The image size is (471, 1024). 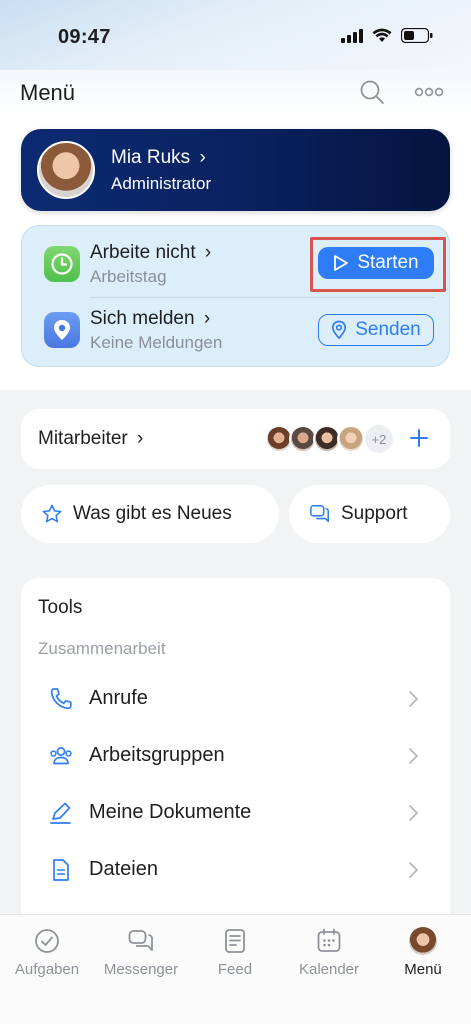 What do you see at coordinates (156, 342) in the screenshot?
I see `report-sub: Keine Meldungen` at bounding box center [156, 342].